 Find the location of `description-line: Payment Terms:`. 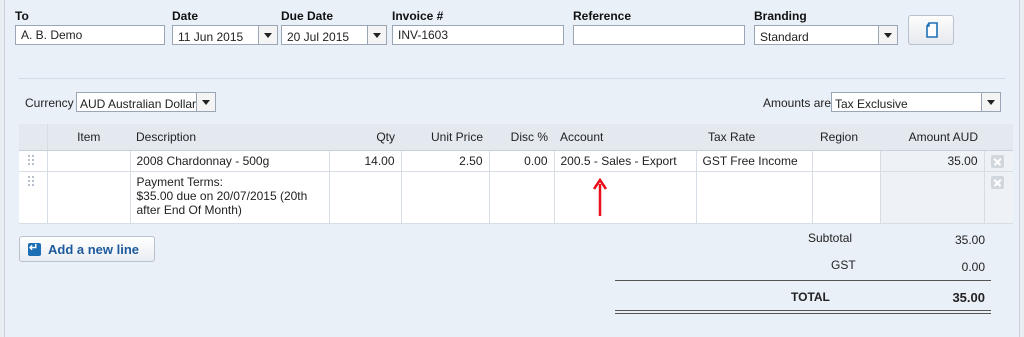

description-line: Payment Terms: is located at coordinates (179, 181).